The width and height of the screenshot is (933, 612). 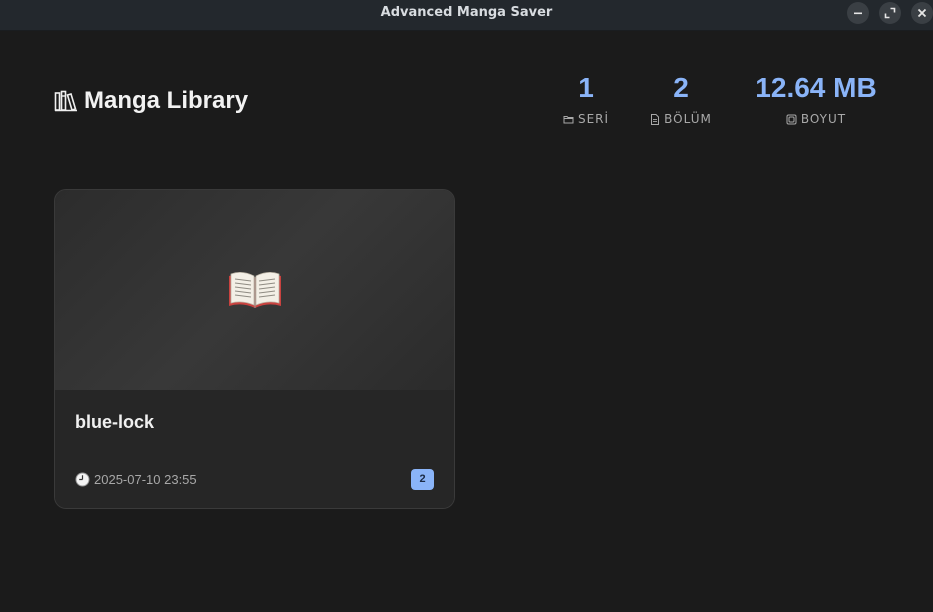 What do you see at coordinates (816, 87) in the screenshot?
I see `stat-size-value: 12.64 MB` at bounding box center [816, 87].